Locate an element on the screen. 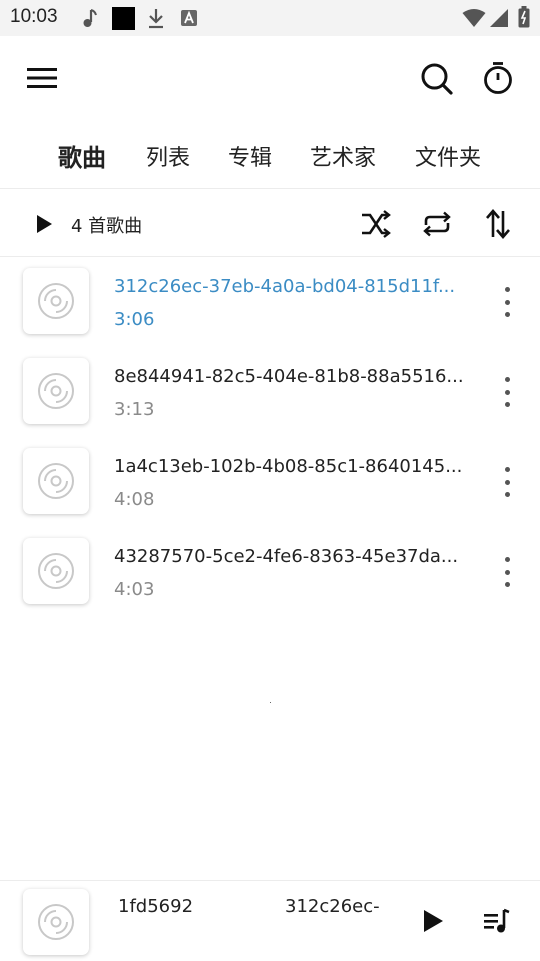 The image size is (540, 961). signal-icon is located at coordinates (499, 20).